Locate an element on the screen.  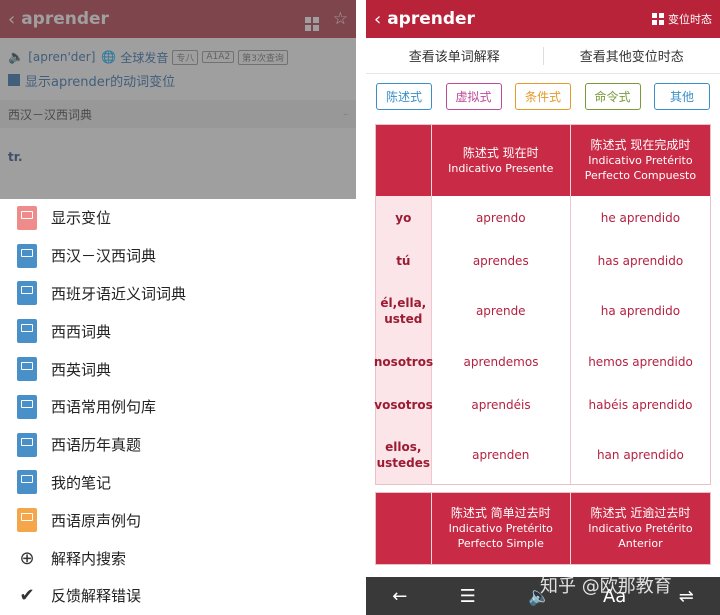
conjugation-cell: aprendo is located at coordinates (501, 217).